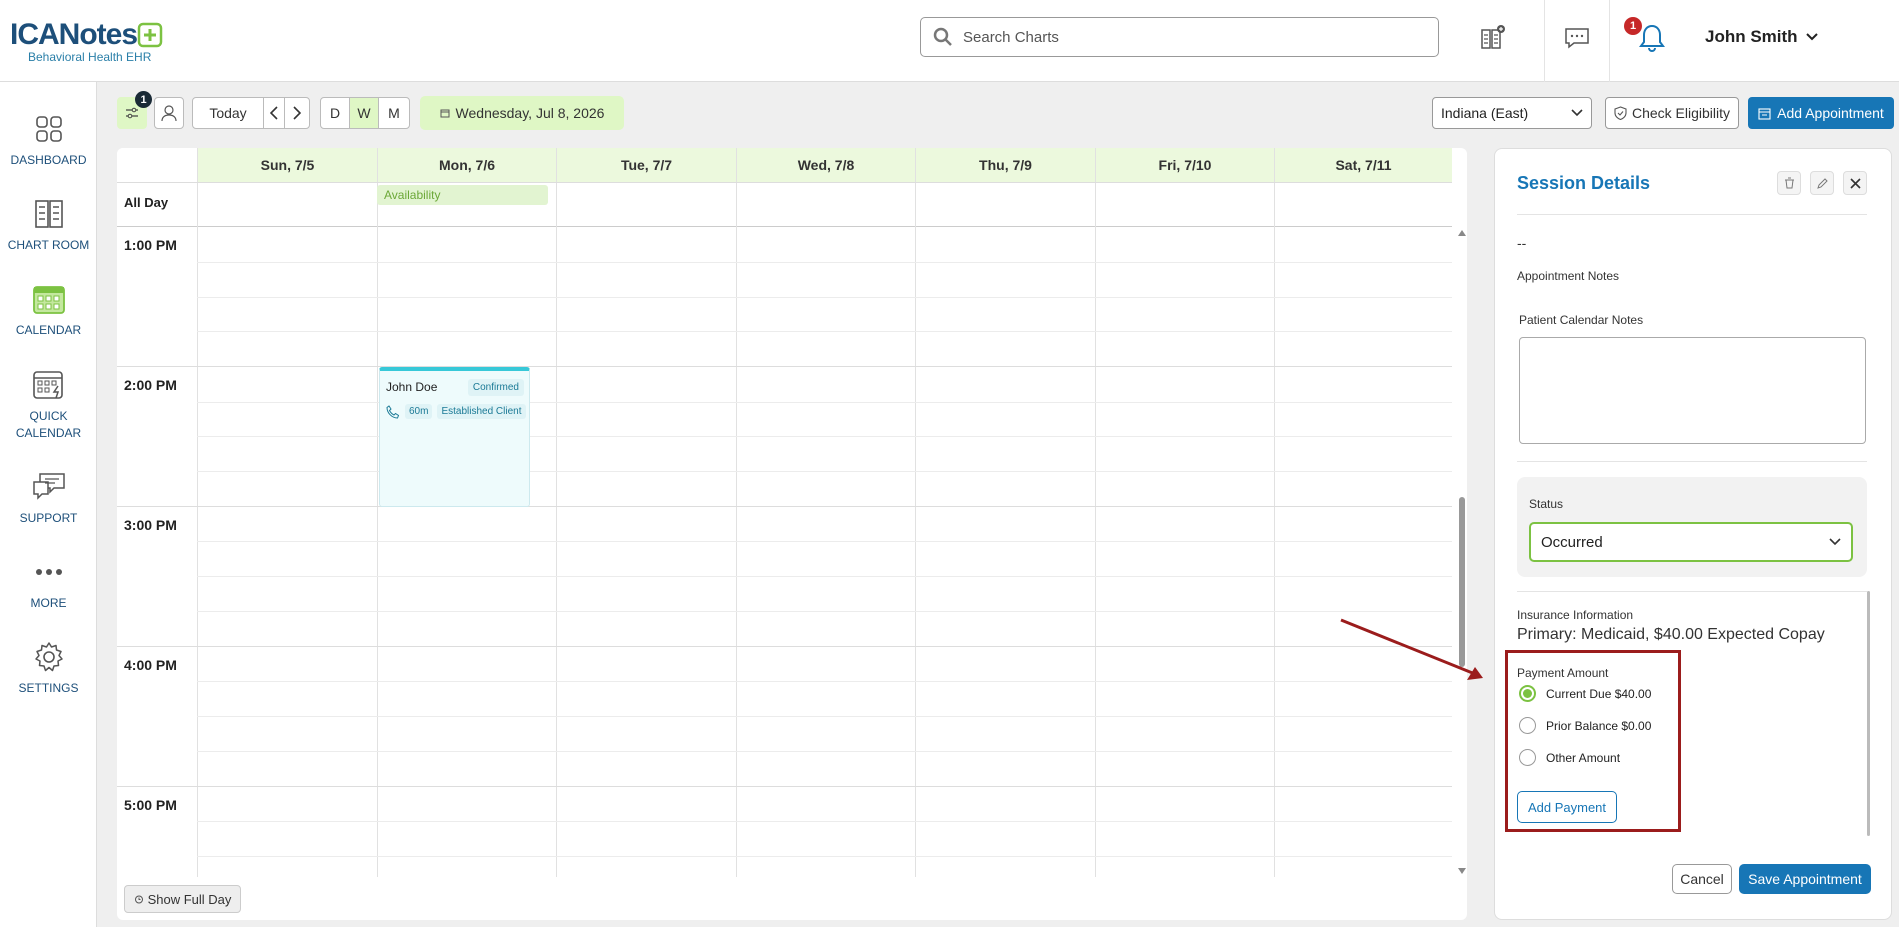  What do you see at coordinates (1184, 165) in the screenshot?
I see `day-header: Fri, 7/10` at bounding box center [1184, 165].